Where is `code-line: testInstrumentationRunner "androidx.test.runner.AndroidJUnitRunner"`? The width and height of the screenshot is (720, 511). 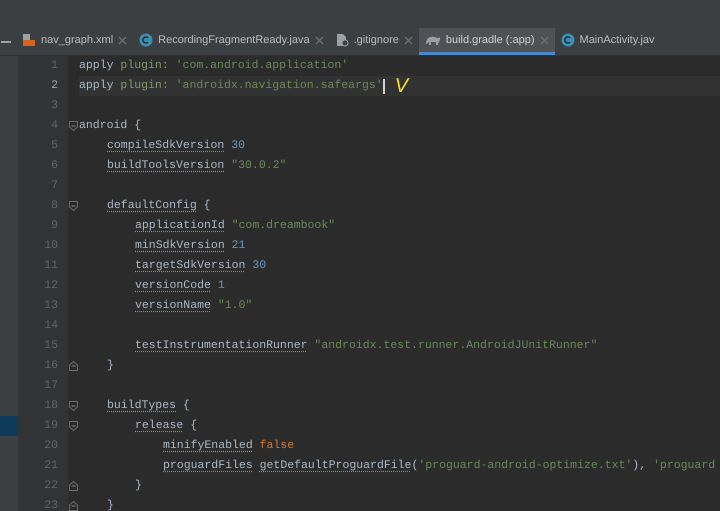 code-line: testInstrumentationRunner "androidx.test.runner.AndroidJUnitRunner" is located at coordinates (366, 346).